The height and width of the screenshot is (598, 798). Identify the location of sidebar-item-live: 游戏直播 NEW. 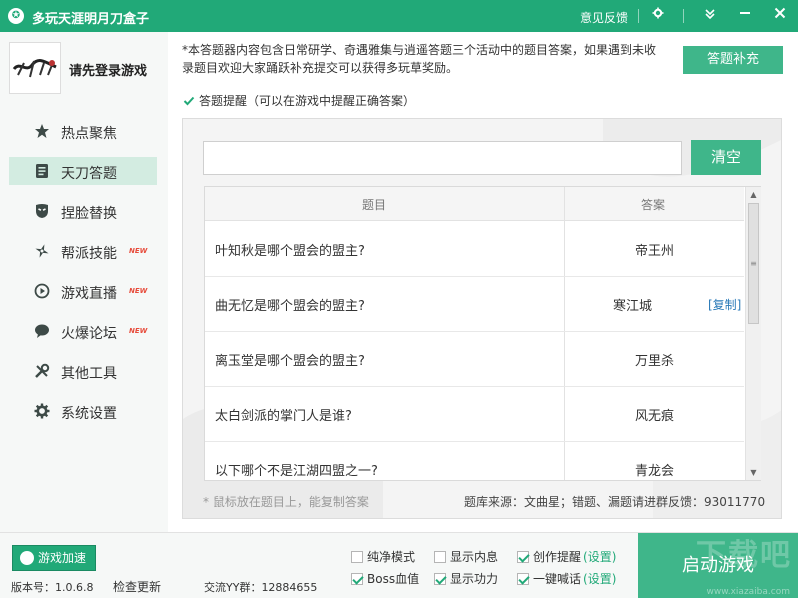
(83, 291).